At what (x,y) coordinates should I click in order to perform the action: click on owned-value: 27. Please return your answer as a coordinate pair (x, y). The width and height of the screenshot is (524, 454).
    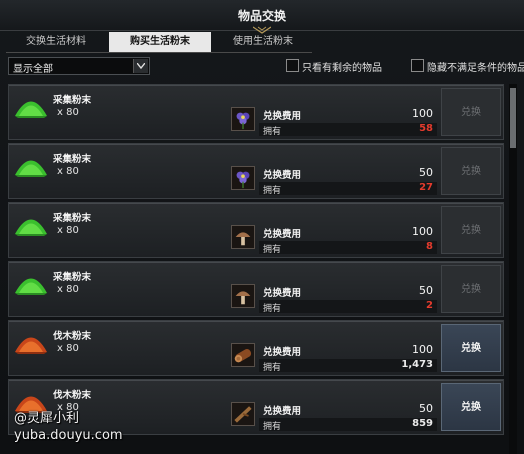
    Looking at the image, I should click on (426, 187).